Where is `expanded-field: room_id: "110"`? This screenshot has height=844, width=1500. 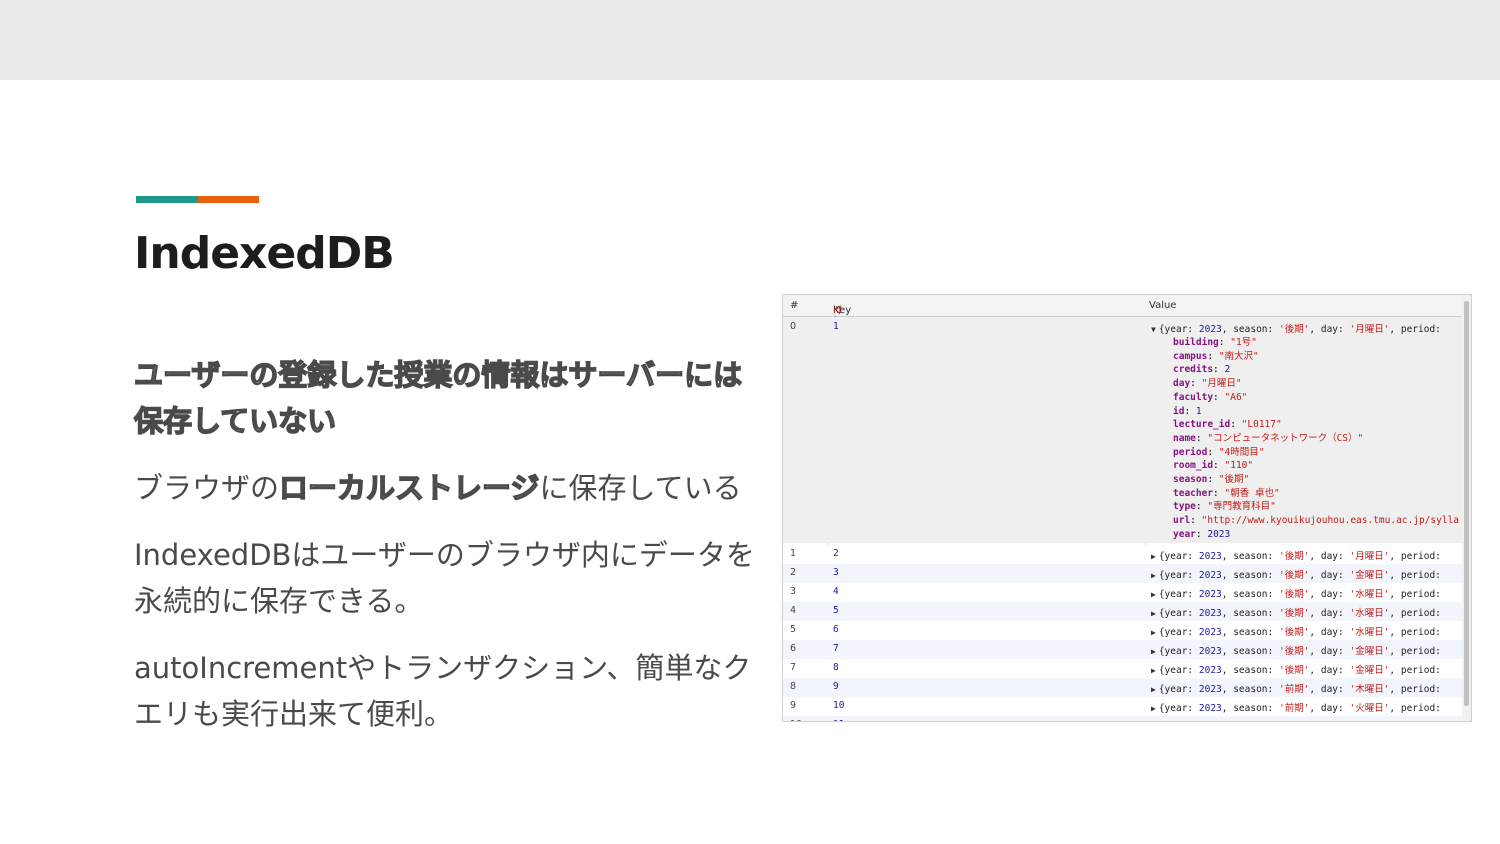
expanded-field: room_id: "110" is located at coordinates (1213, 466).